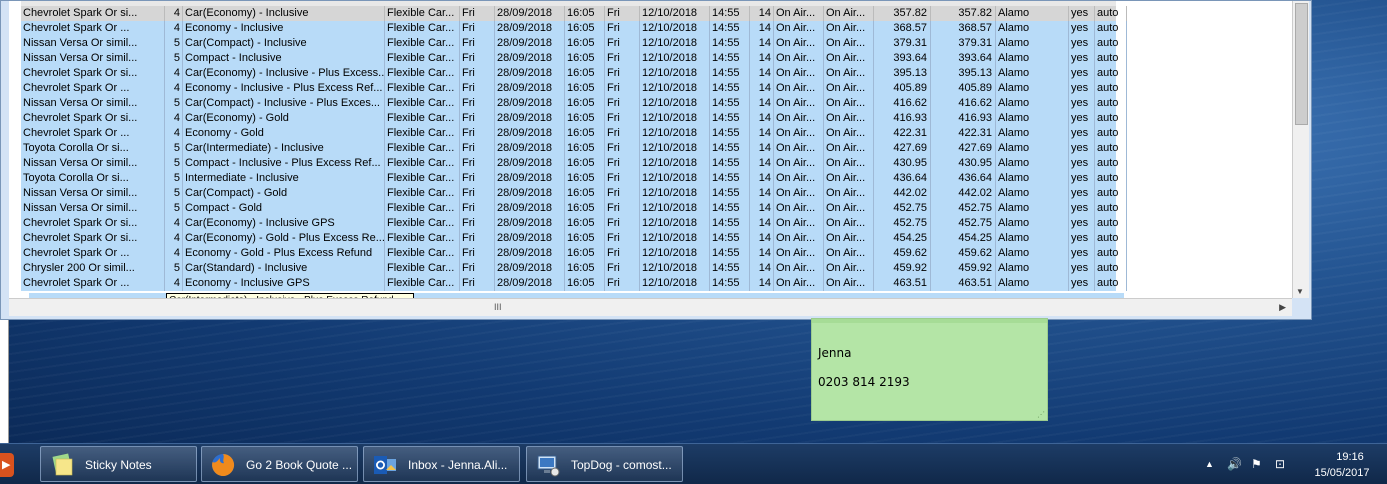  I want to click on resize-grip-icon: ⋰, so click(1041, 414).